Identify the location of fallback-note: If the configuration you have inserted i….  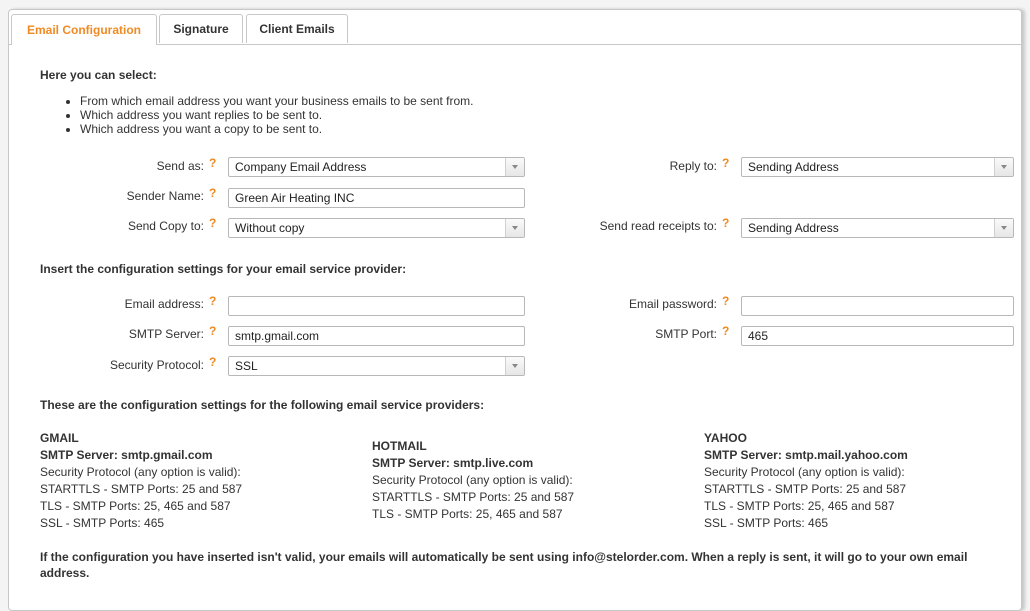
(504, 565).